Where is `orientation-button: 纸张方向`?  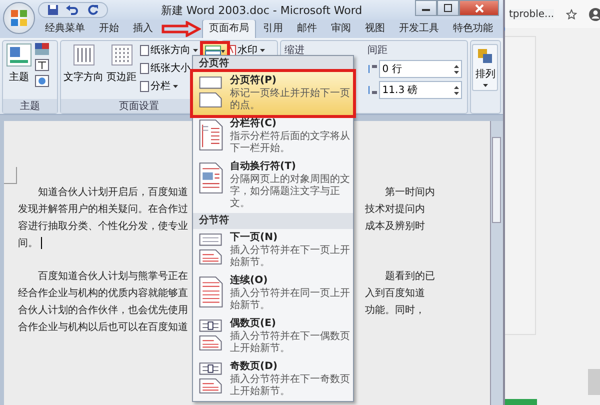 orientation-button: 纸张方向 is located at coordinates (169, 50).